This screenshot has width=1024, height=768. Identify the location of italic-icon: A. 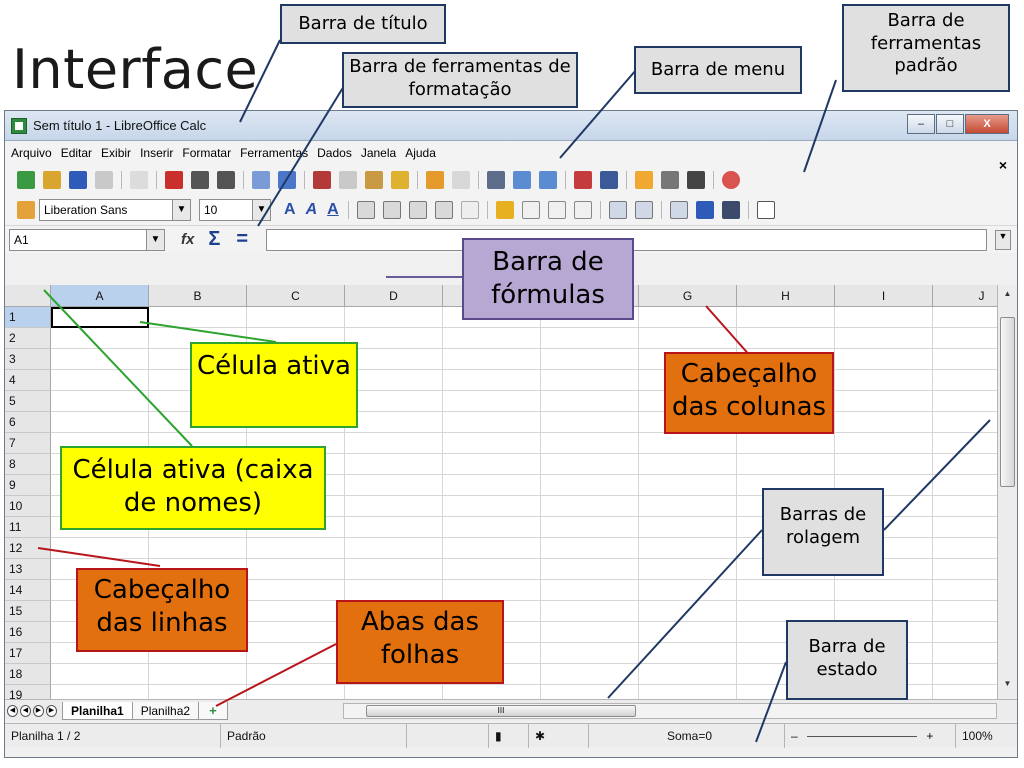
(312, 210).